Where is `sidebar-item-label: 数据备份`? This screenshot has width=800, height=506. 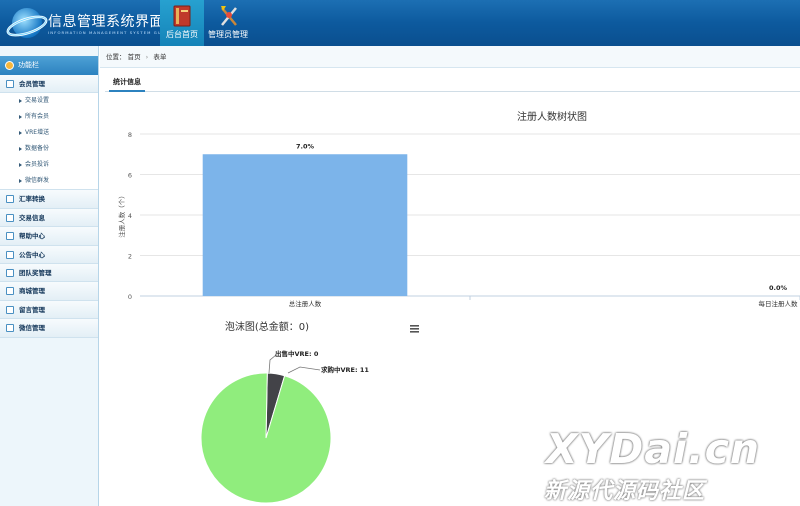 sidebar-item-label: 数据备份 is located at coordinates (37, 149).